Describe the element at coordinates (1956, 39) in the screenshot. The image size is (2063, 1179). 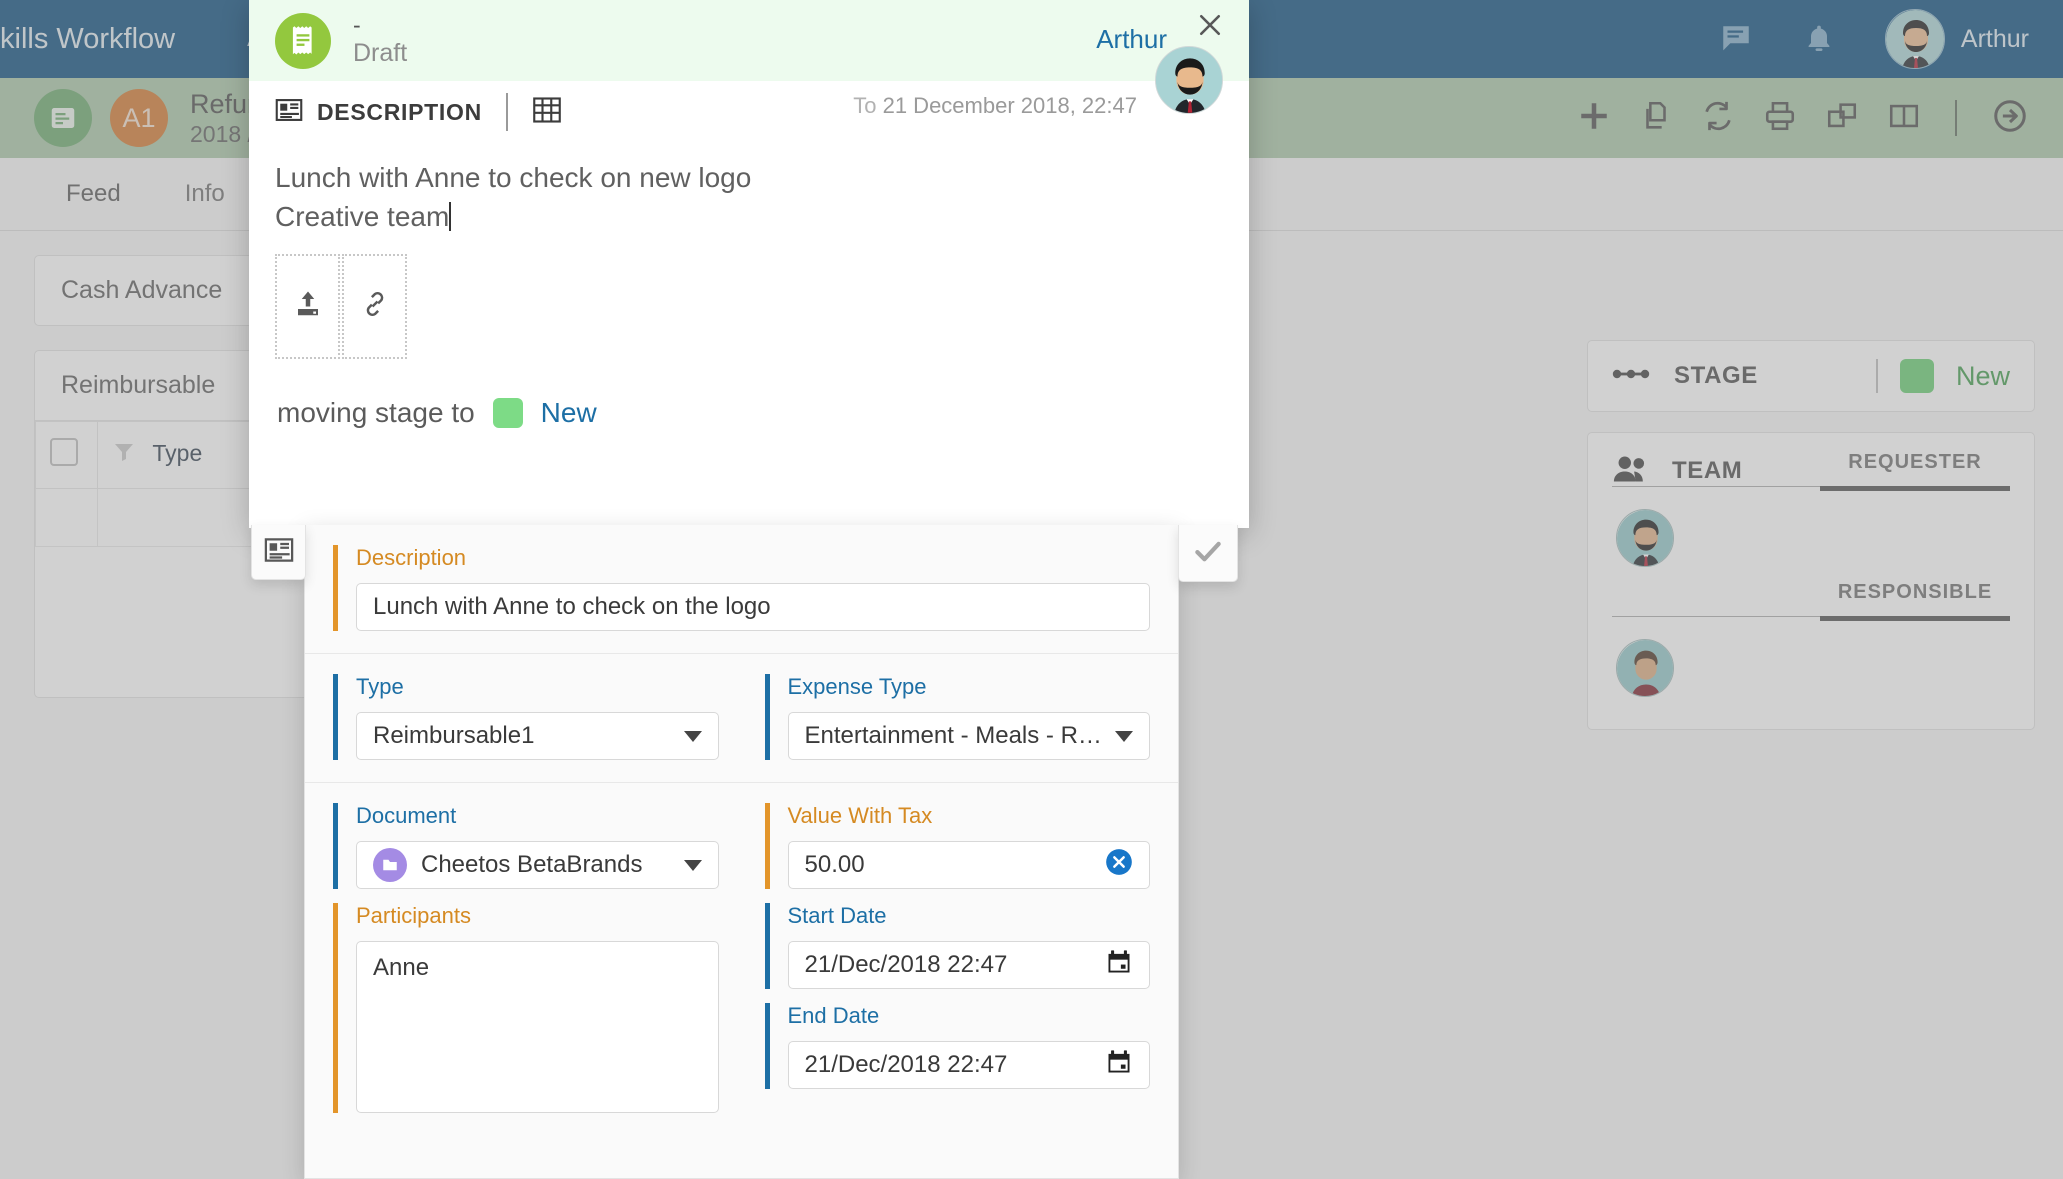
I see `user-menu: Arthur` at that location.